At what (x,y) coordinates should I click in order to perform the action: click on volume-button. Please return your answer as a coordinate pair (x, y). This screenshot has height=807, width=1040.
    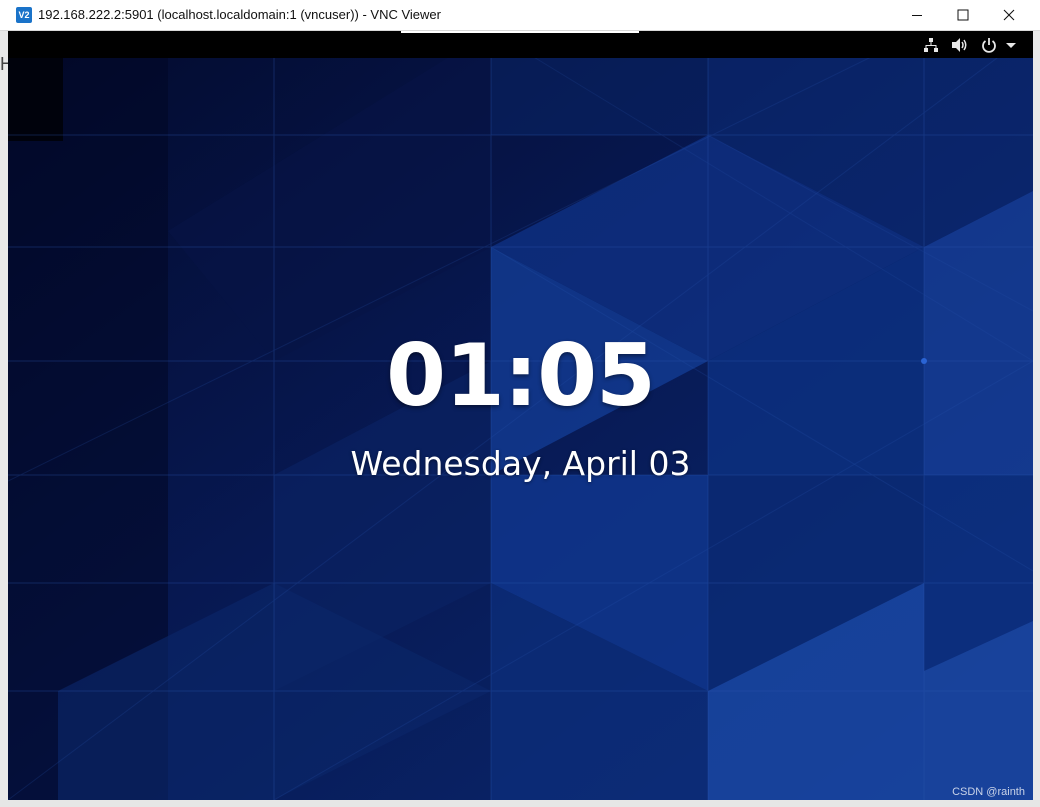
    Looking at the image, I should click on (960, 45).